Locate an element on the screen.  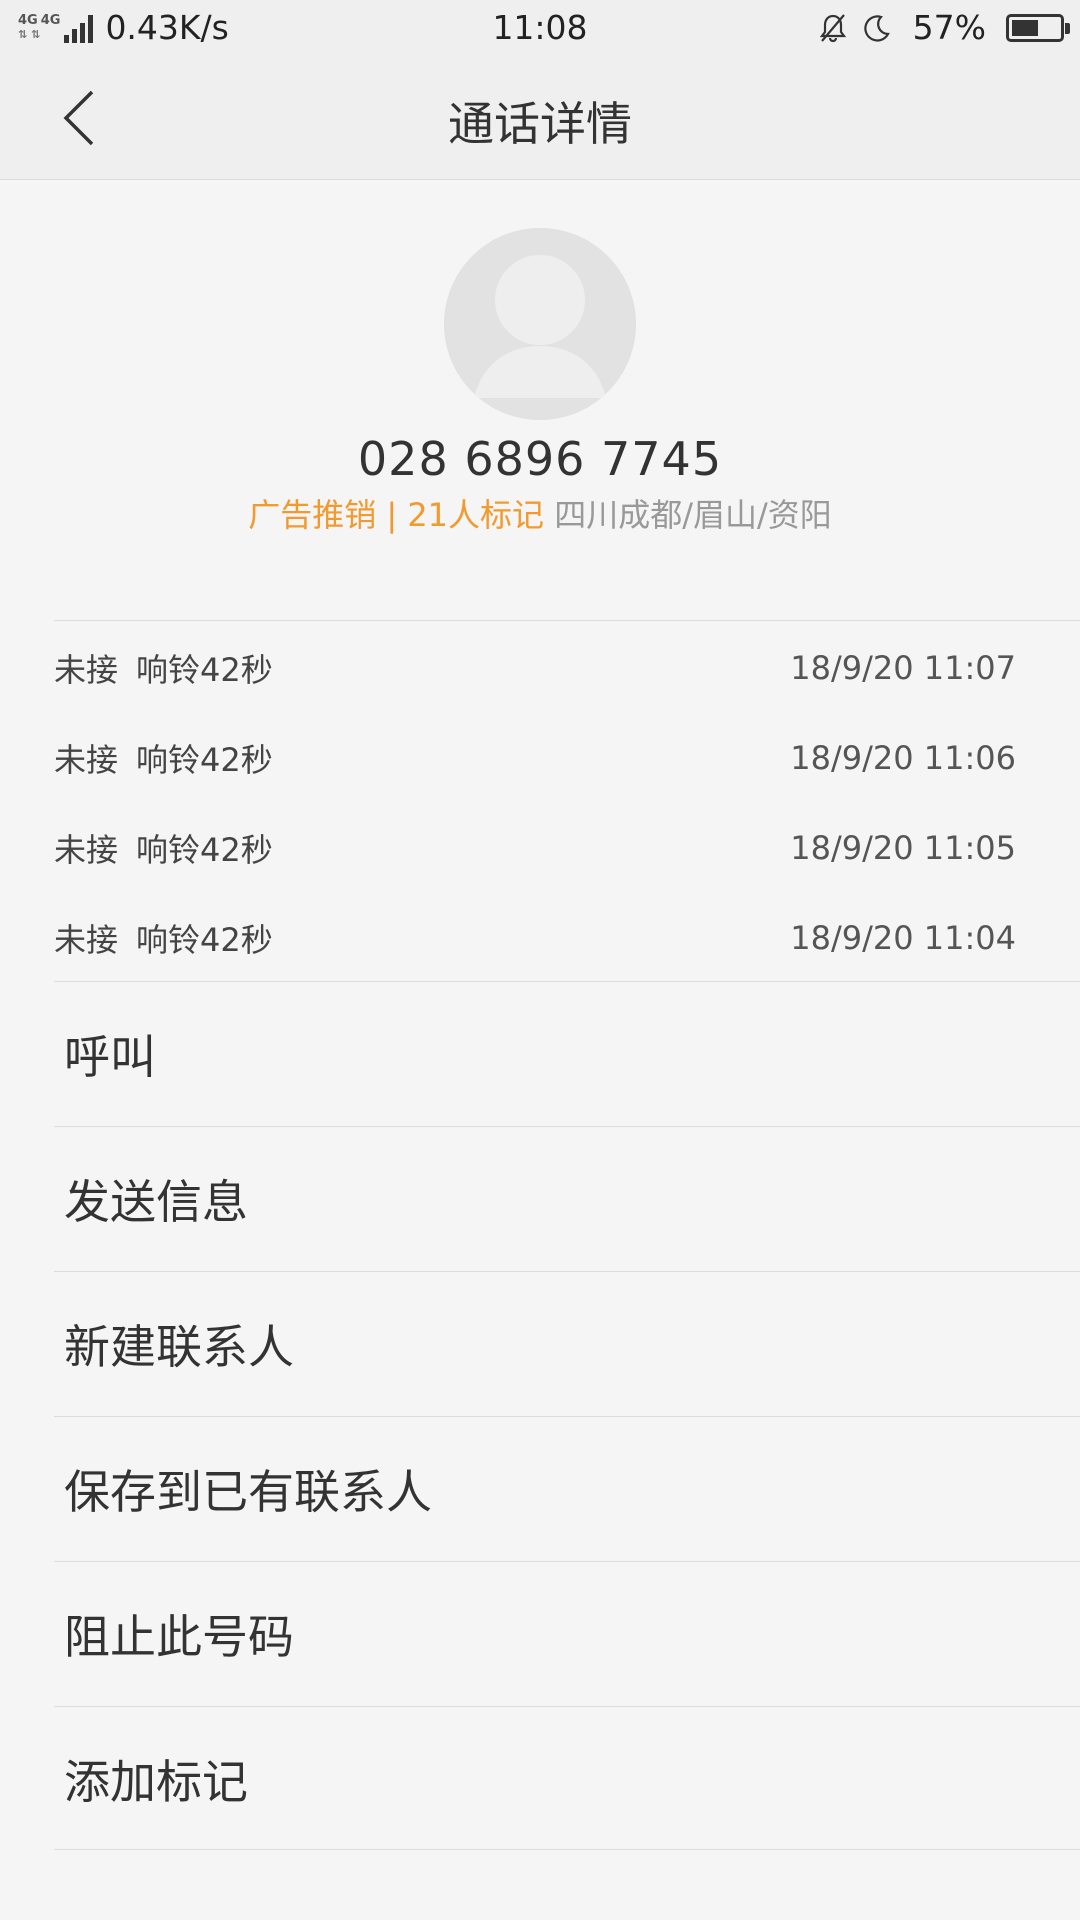
call-time: 18/9/20 11:05 is located at coordinates (903, 848).